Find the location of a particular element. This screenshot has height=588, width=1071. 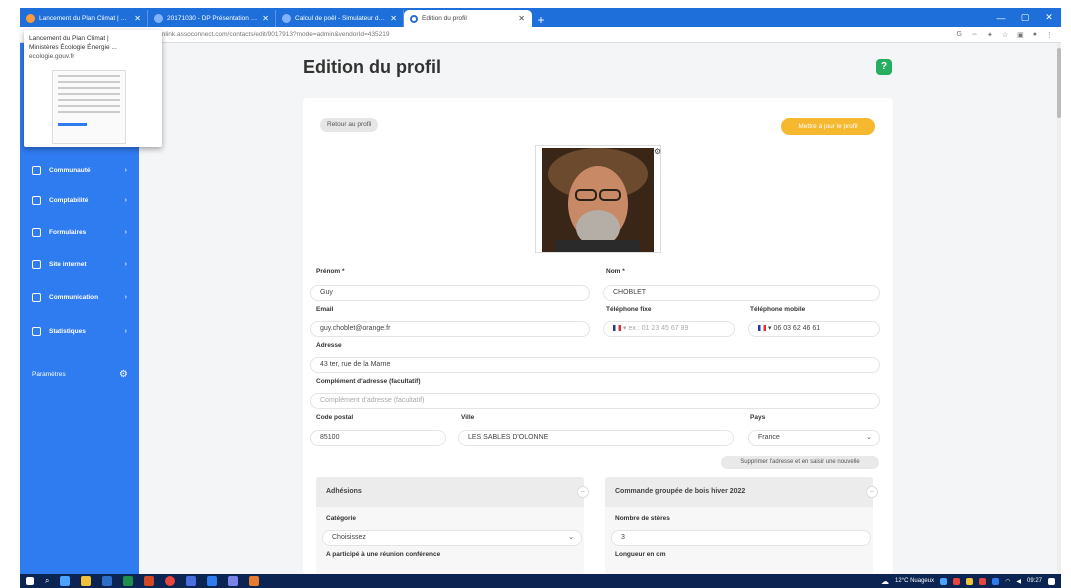

scrollbar-thumb is located at coordinates (1059, 83).